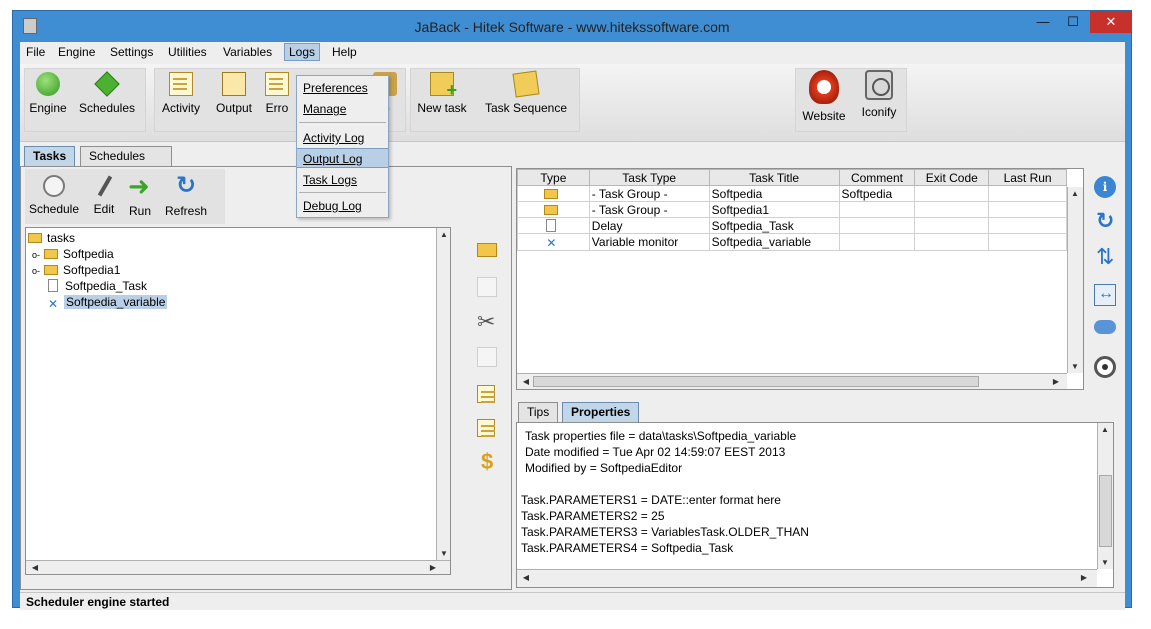 Image resolution: width=1151 pixels, height=629 pixels. Describe the element at coordinates (107, 93) in the screenshot. I see `schedules-button: Schedules` at that location.